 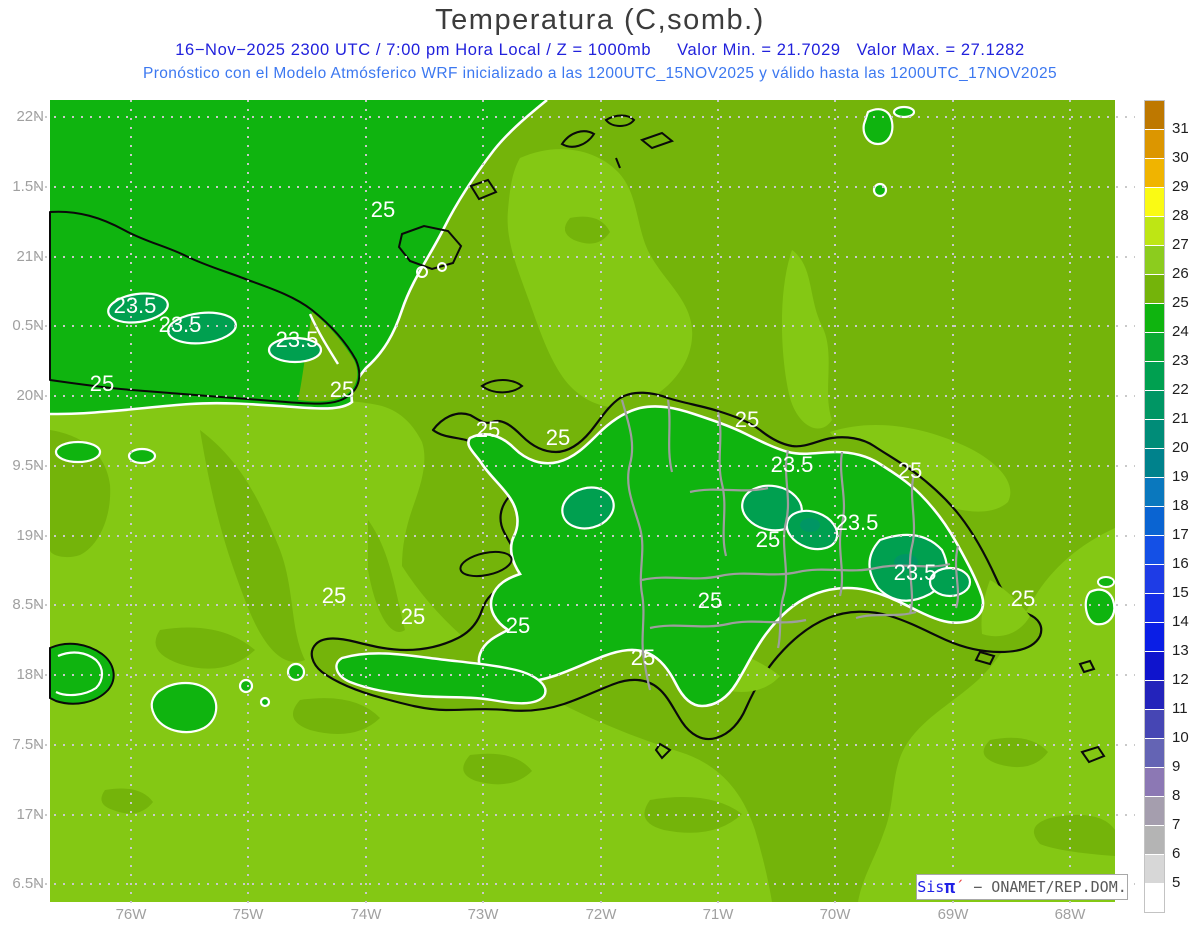 I want to click on lat-tick-label: 18N, so click(x=30, y=674).